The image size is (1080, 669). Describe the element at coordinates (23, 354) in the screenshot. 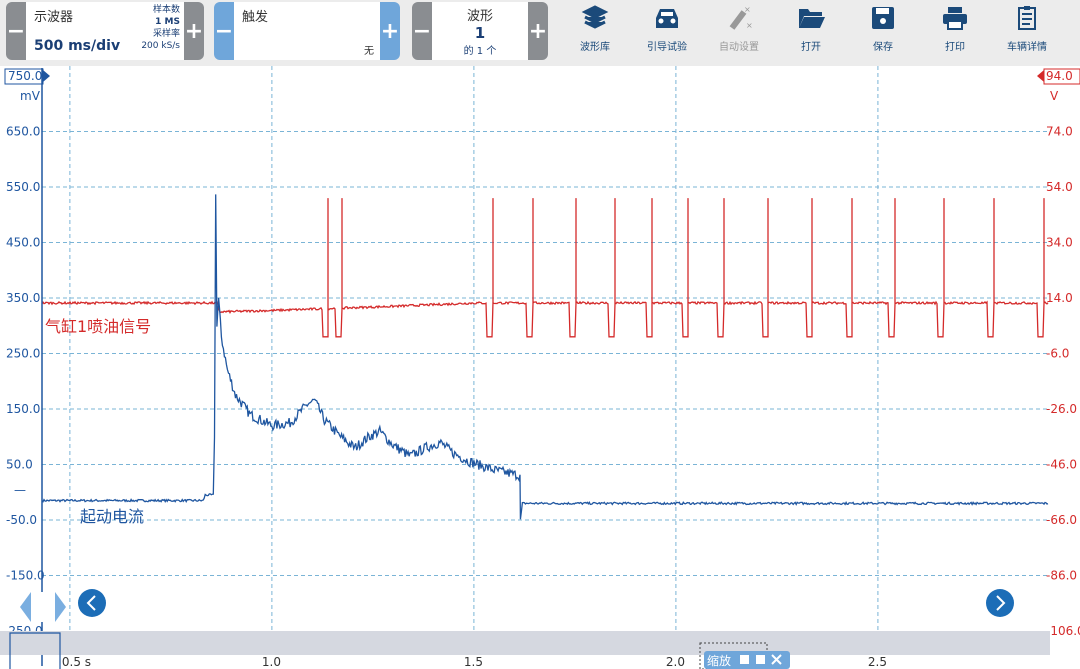

I see `left-tick-label: 250.0` at that location.